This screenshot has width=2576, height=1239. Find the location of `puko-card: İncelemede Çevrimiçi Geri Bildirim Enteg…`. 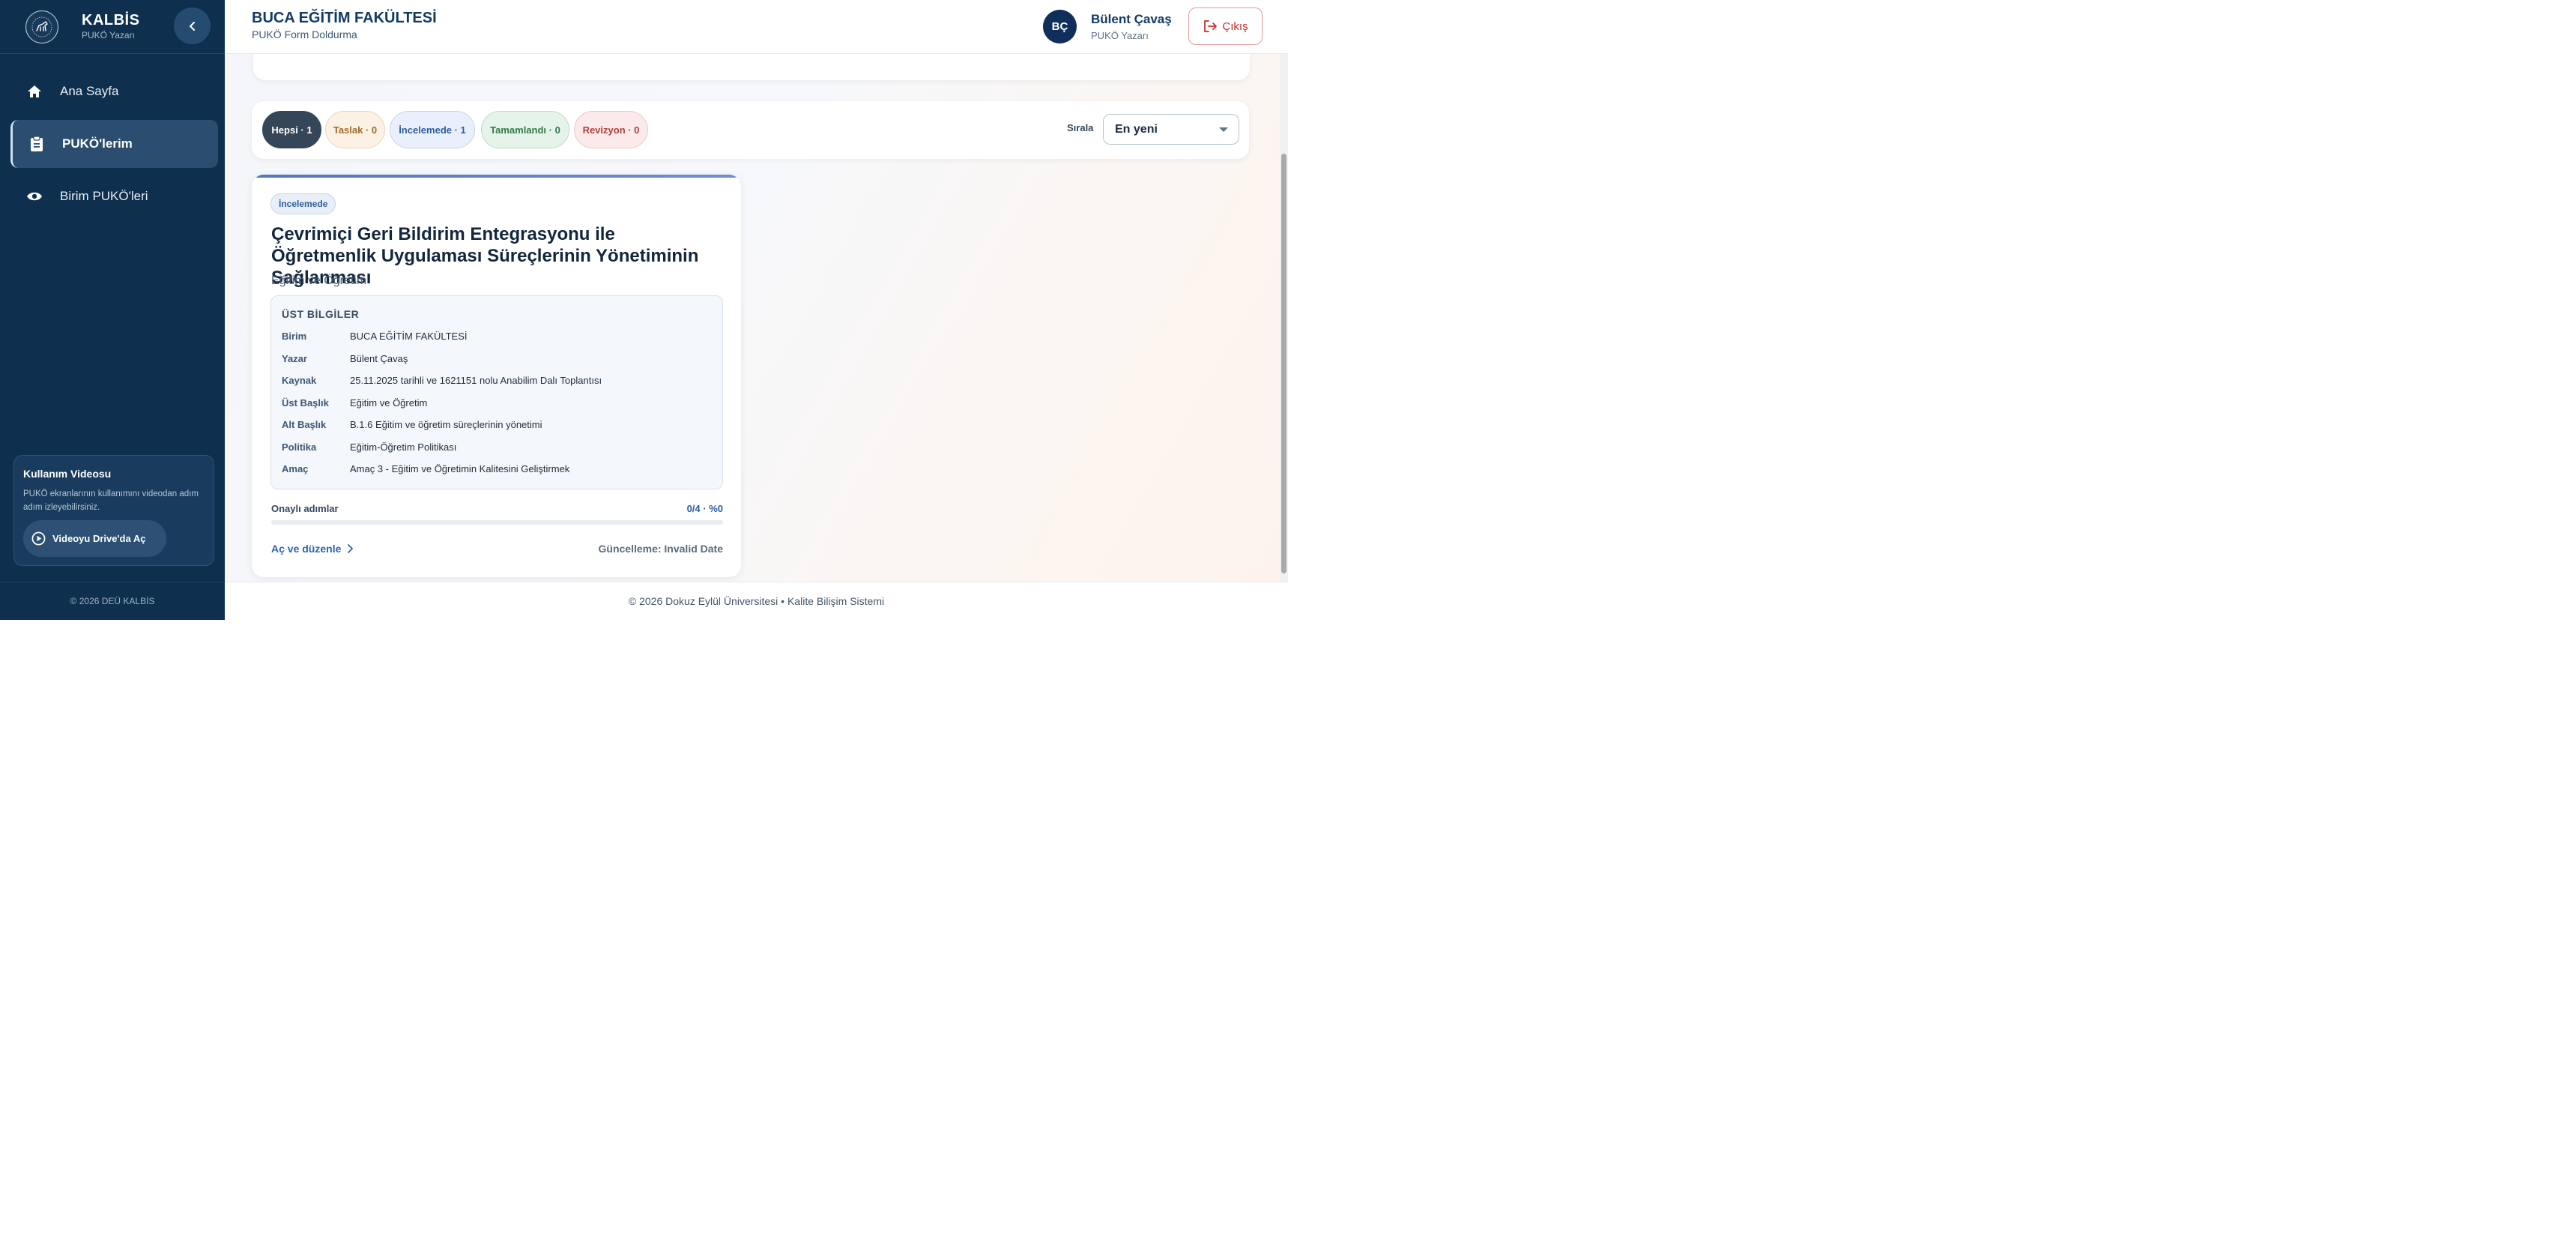

puko-card: İncelemede Çevrimiçi Geri Bildirim Enteg… is located at coordinates (496, 376).